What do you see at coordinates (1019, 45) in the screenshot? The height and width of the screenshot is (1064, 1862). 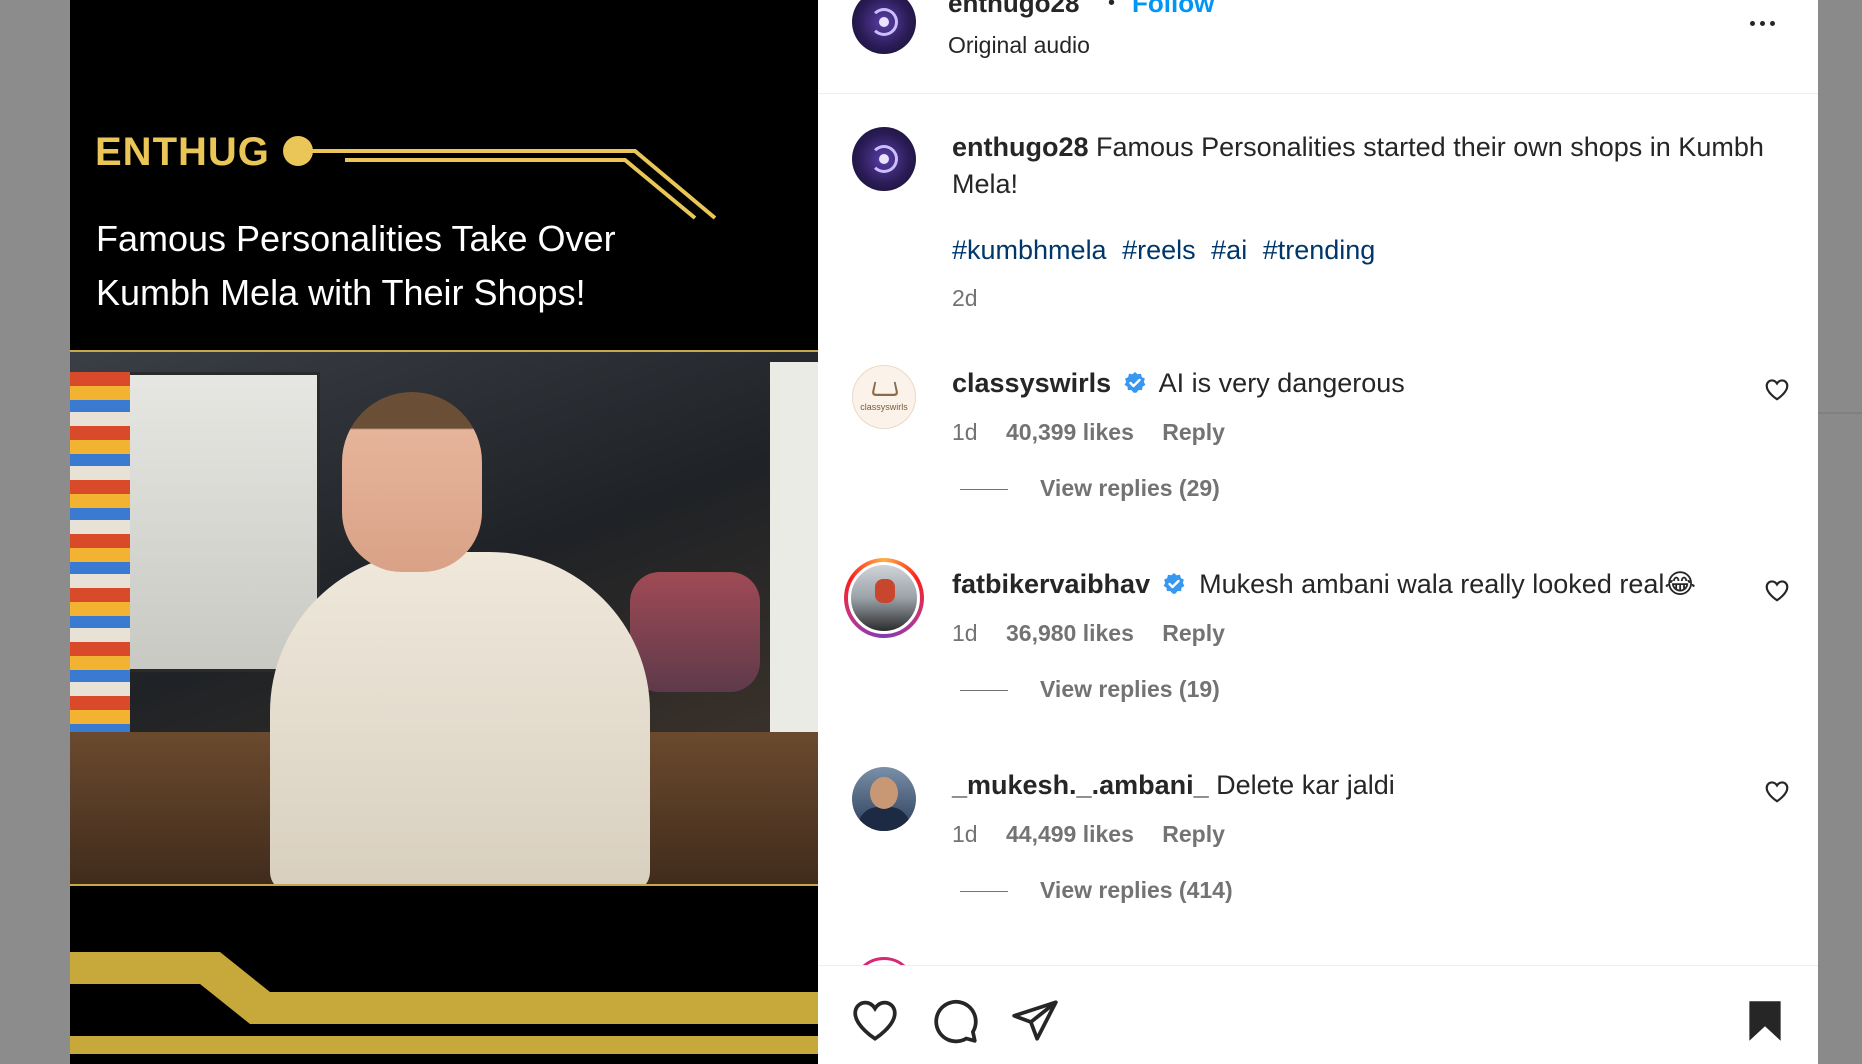 I see `audio-label: Original audio` at bounding box center [1019, 45].